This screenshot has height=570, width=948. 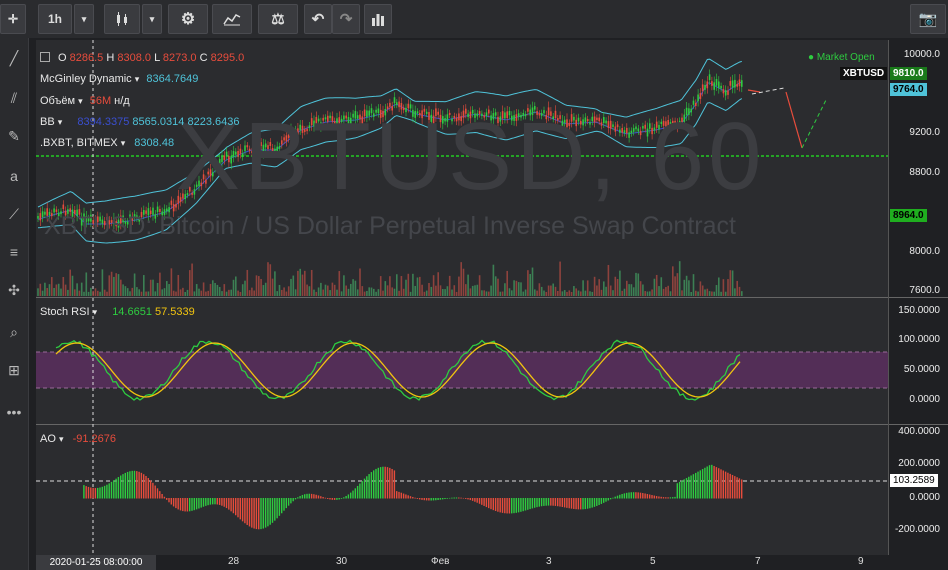 What do you see at coordinates (919, 310) in the screenshot?
I see `stoch-tick-150: 150.0000` at bounding box center [919, 310].